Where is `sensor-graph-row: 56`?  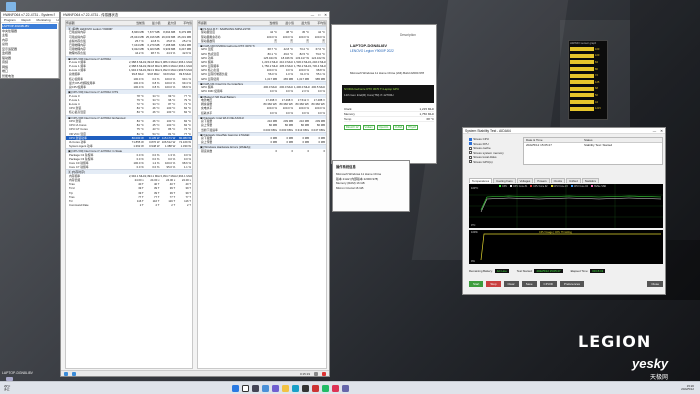
sensor-graph-row: 56 is located at coordinates (588, 95).